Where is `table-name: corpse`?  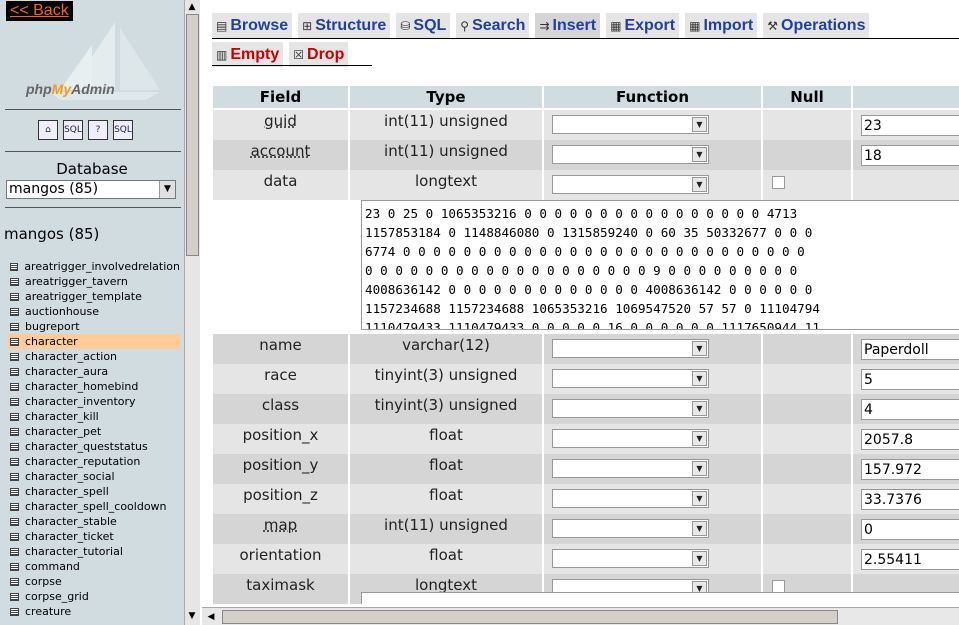 table-name: corpse is located at coordinates (43, 581).